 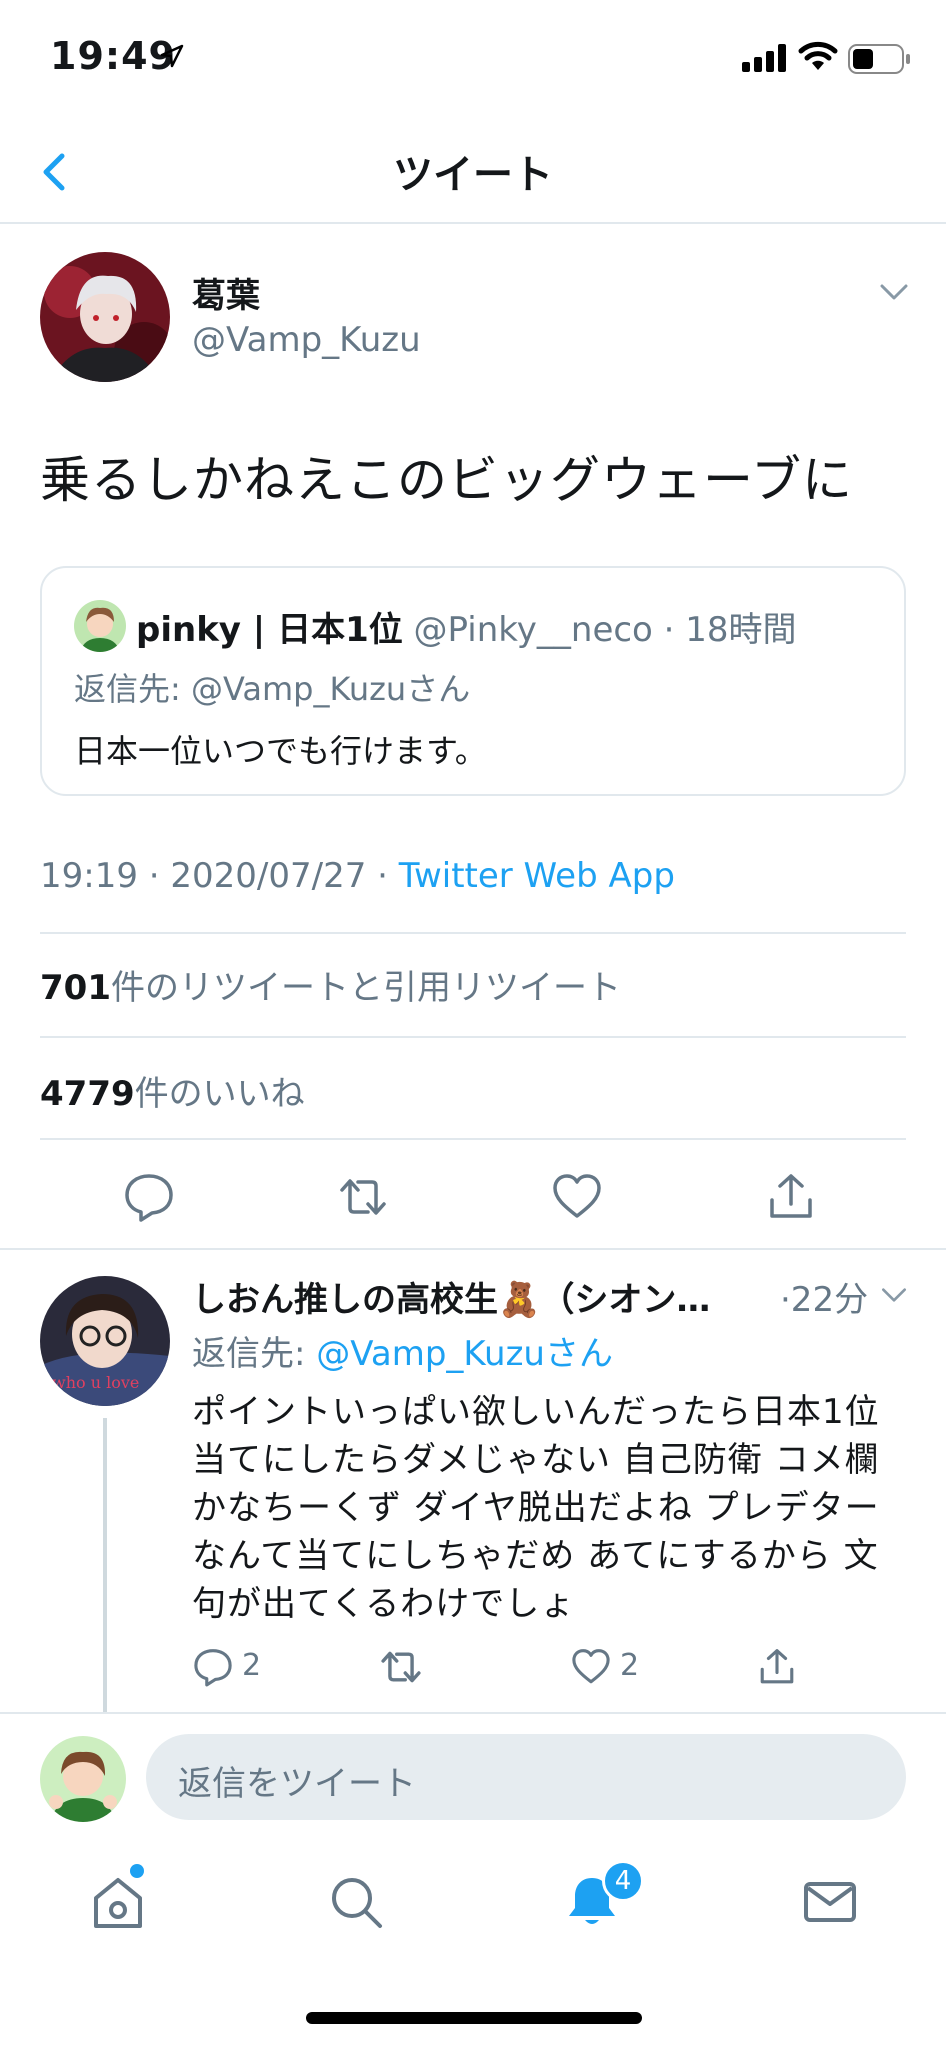 I want to click on reply-to: 返信先: @Vamp_Kuzuさん, so click(x=402, y=1350).